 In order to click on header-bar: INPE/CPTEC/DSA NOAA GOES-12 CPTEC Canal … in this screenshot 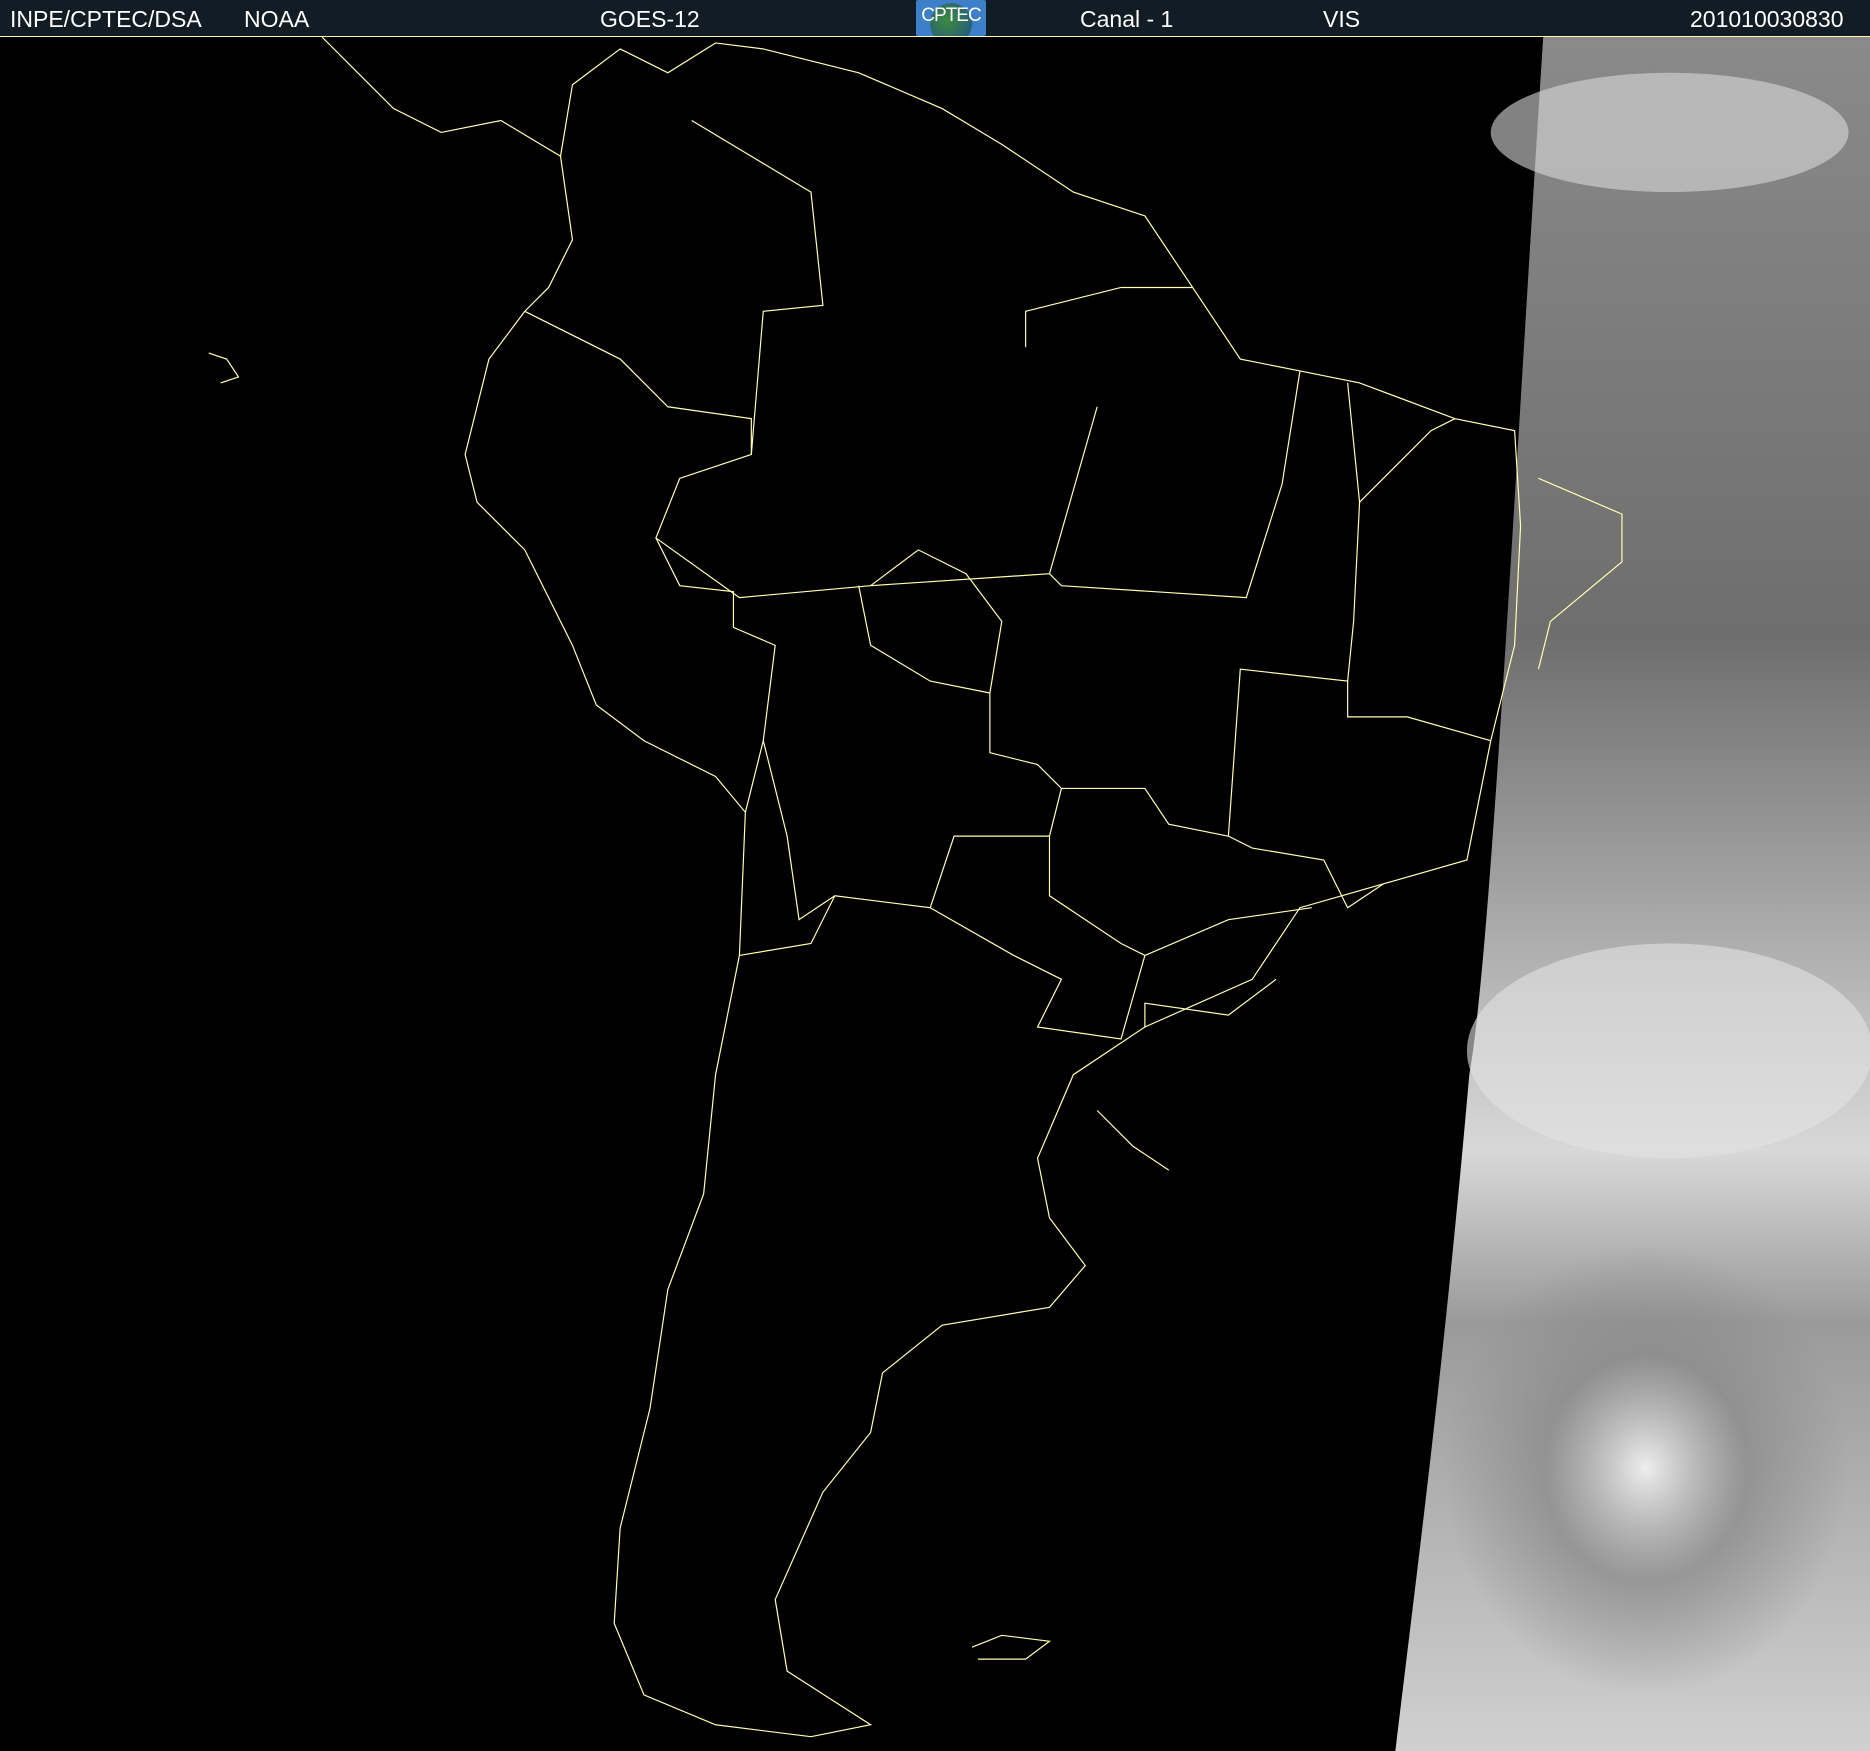, I will do `click(935, 18)`.